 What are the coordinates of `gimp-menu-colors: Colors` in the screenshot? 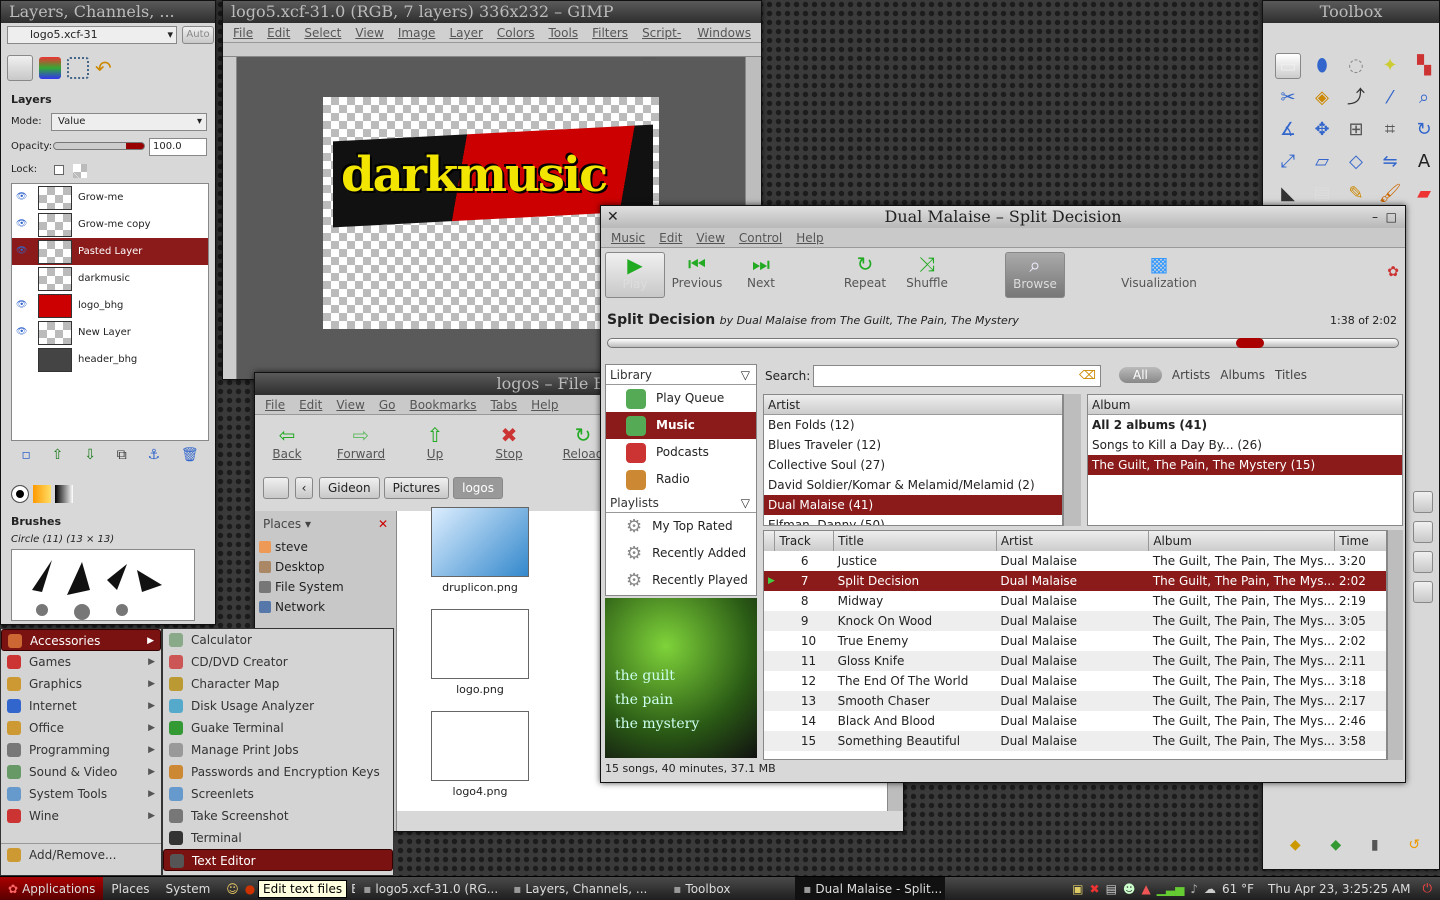 It's located at (516, 32).